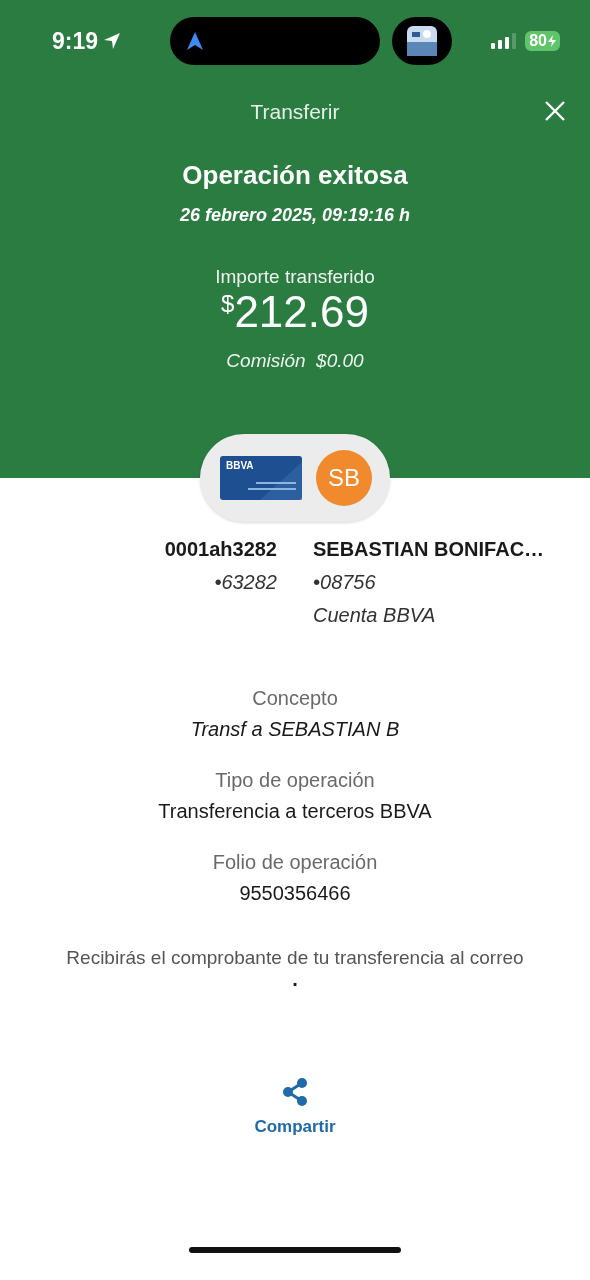 This screenshot has width=590, height=1280. I want to click on navigation-arrow-icon, so click(195, 41).